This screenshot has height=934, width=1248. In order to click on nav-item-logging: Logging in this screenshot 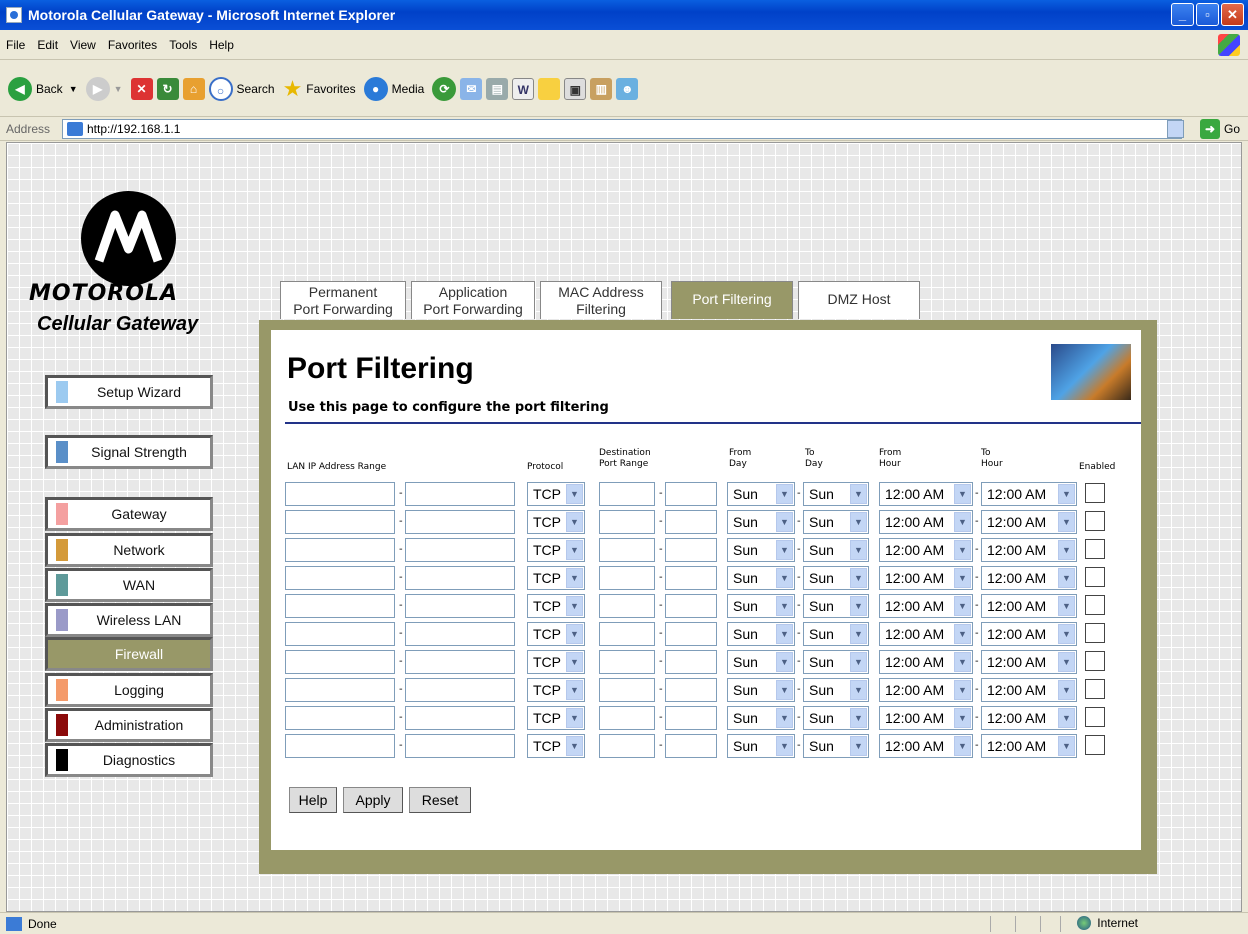, I will do `click(129, 690)`.